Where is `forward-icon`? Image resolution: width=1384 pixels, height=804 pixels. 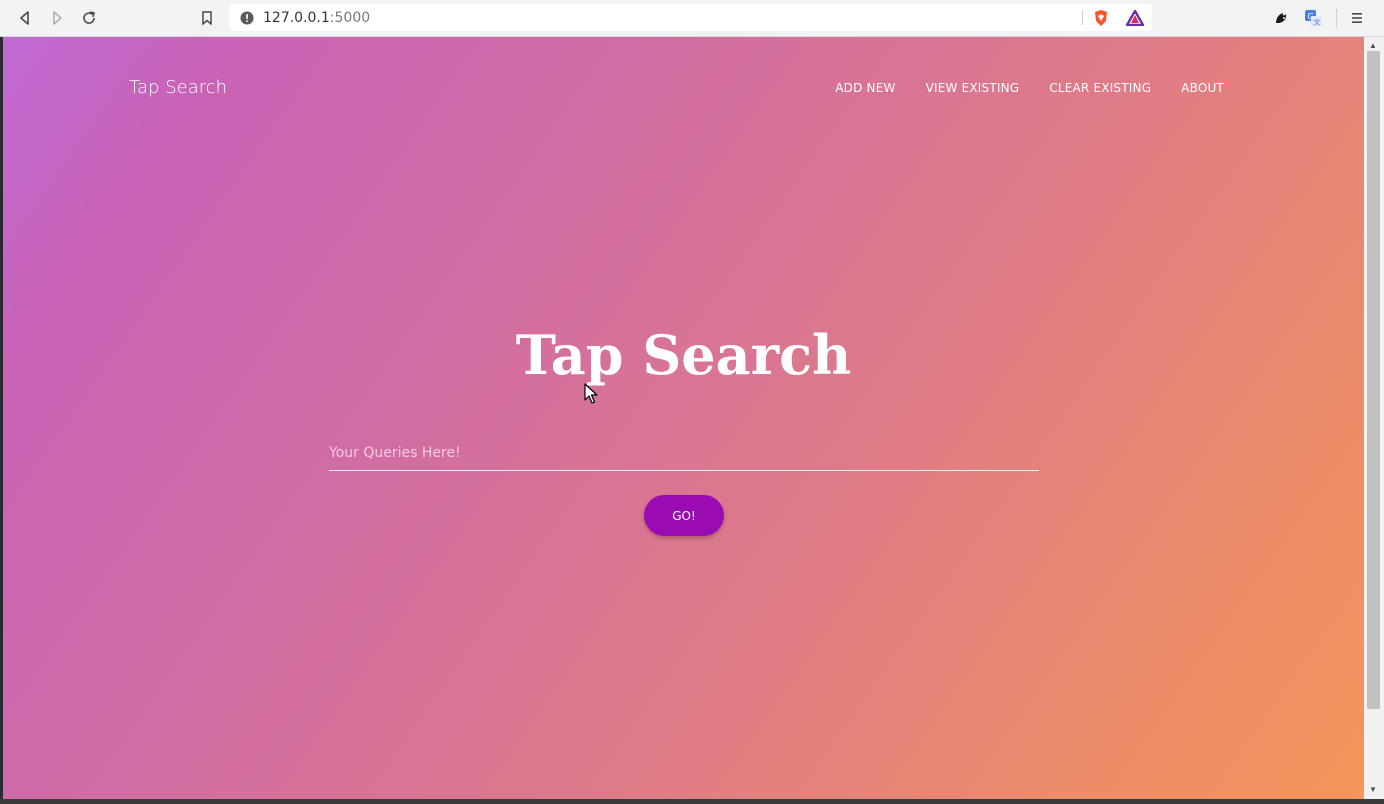 forward-icon is located at coordinates (57, 18).